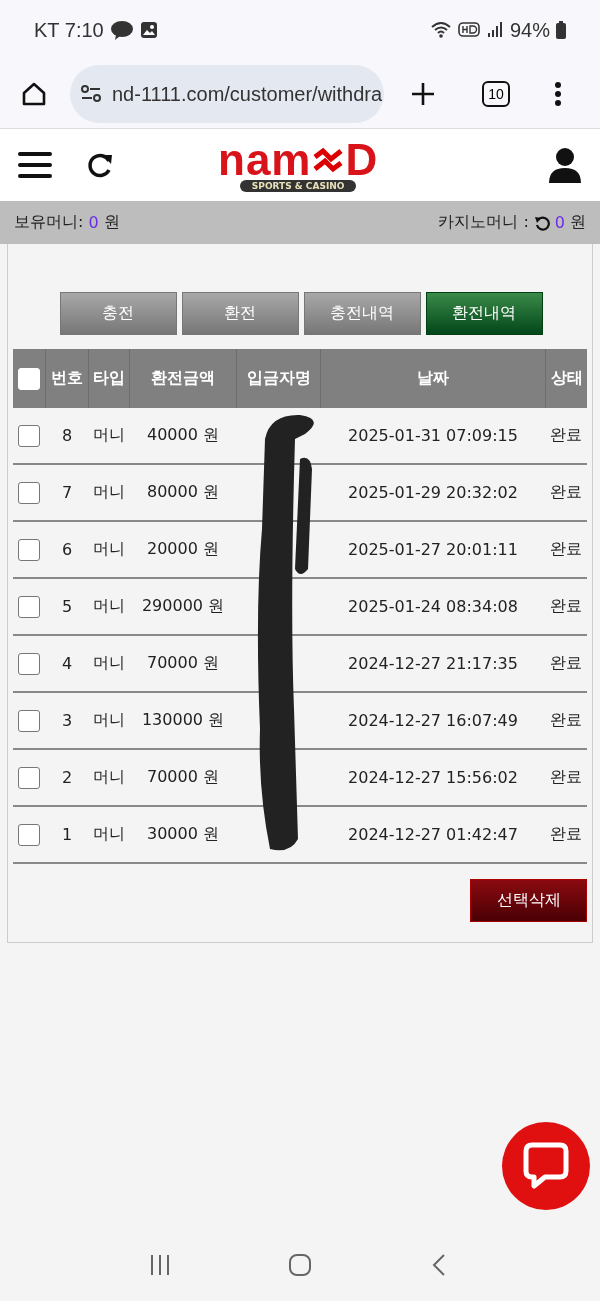 The image size is (600, 1301). I want to click on table-cell: 6, so click(67, 549).